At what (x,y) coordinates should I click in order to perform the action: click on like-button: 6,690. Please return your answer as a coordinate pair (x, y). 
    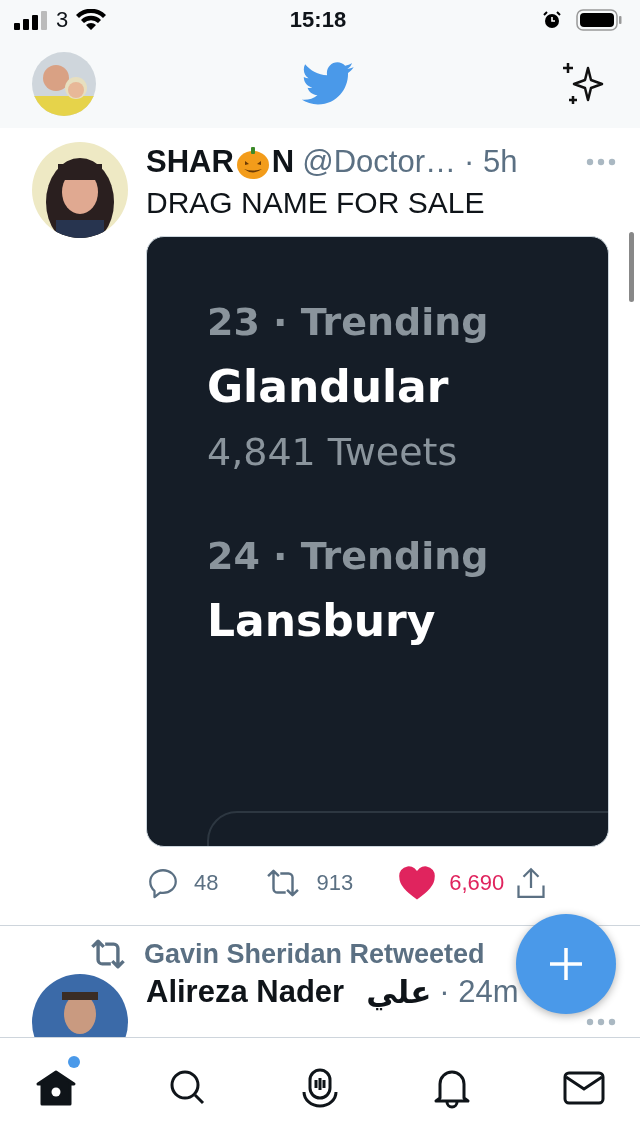
    Looking at the image, I should click on (452, 883).